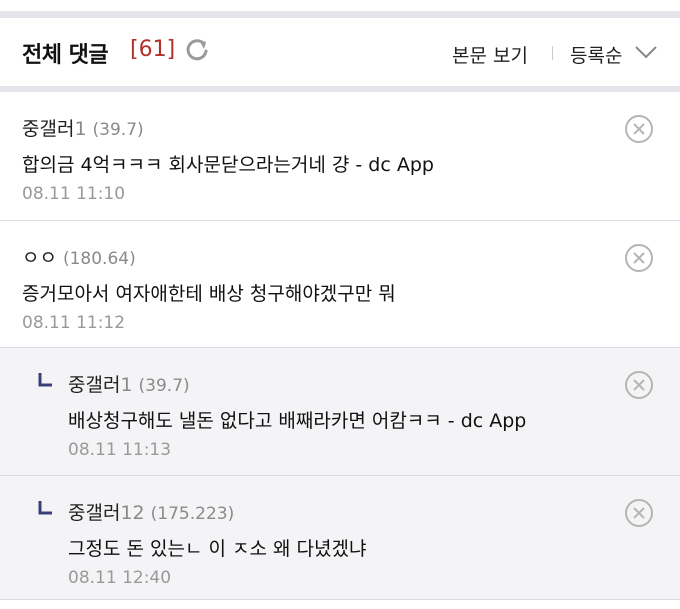  Describe the element at coordinates (120, 578) in the screenshot. I see `comment-date: 08.11 12:40` at that location.